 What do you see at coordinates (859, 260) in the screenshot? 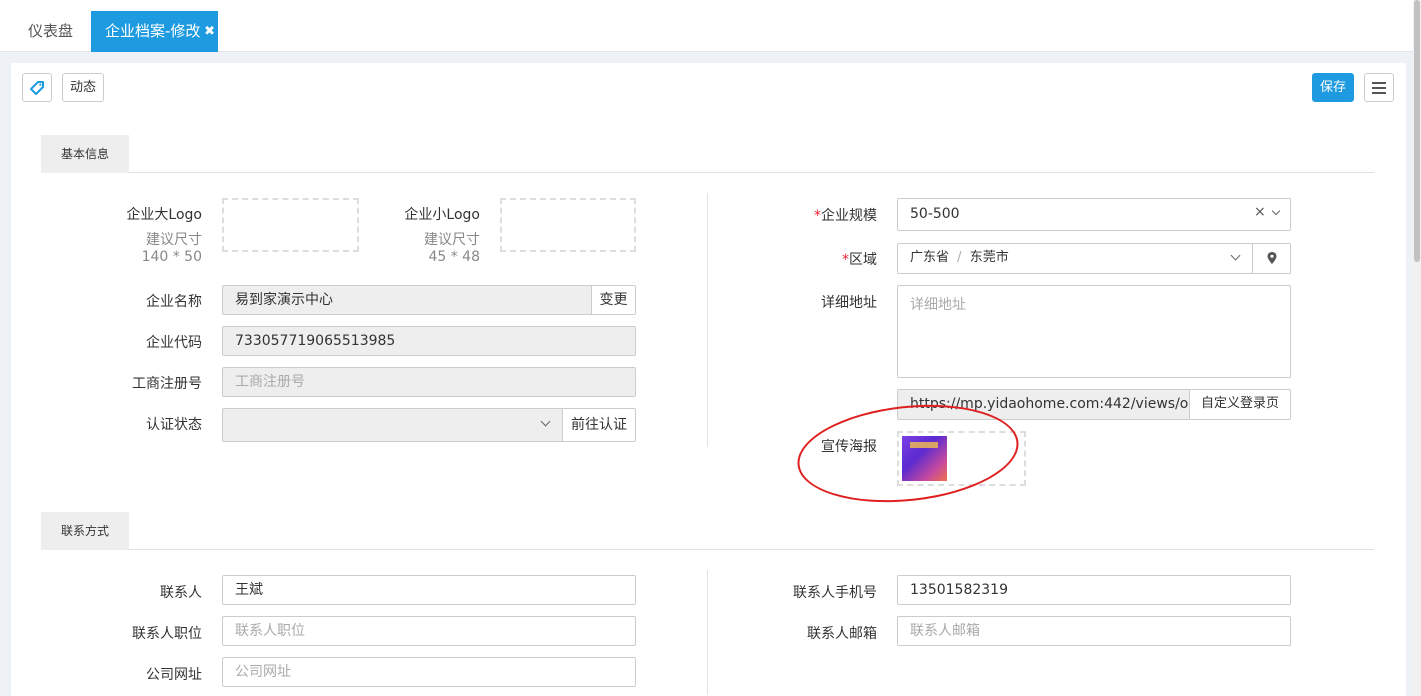
I see `region-label: *区域` at bounding box center [859, 260].